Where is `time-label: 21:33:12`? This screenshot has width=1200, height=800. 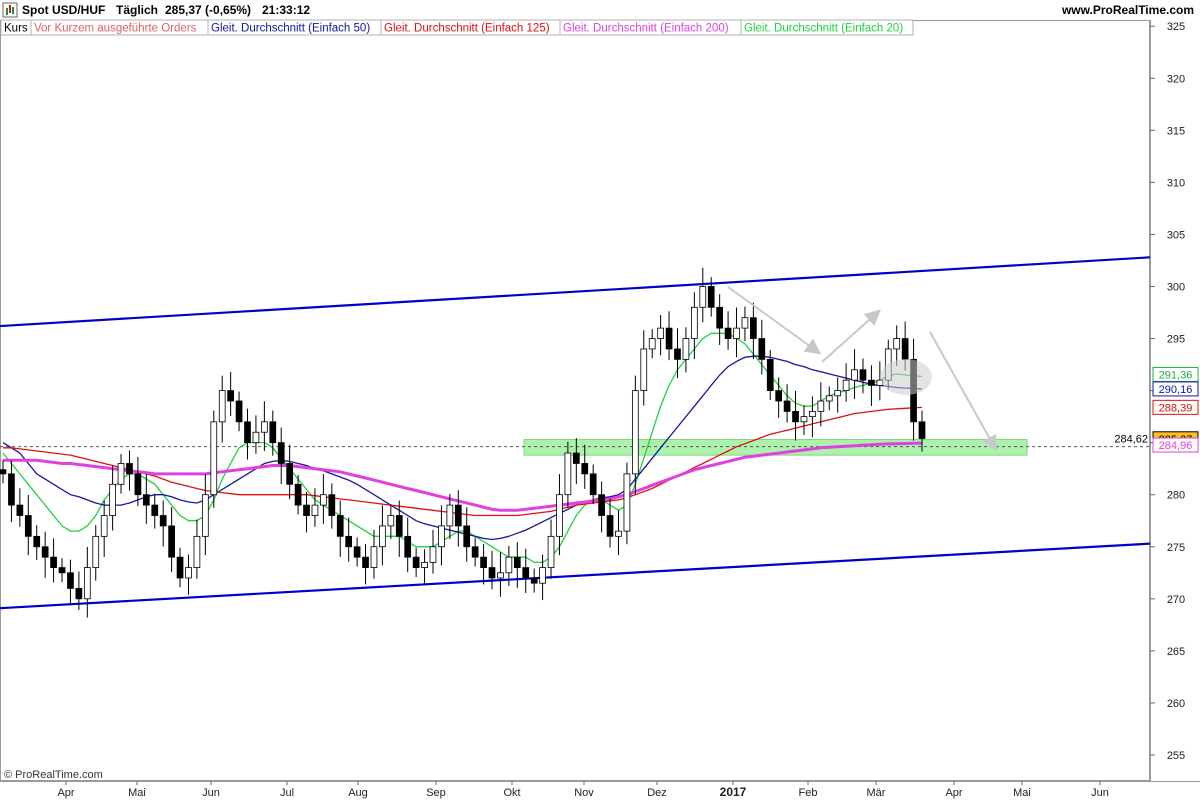 time-label: 21:33:12 is located at coordinates (286, 10).